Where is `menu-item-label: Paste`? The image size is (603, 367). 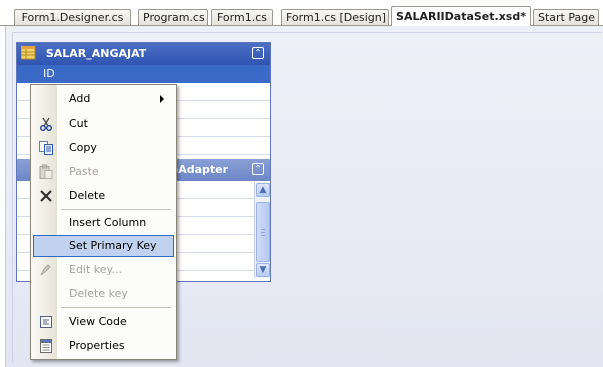 menu-item-label: Paste is located at coordinates (84, 171).